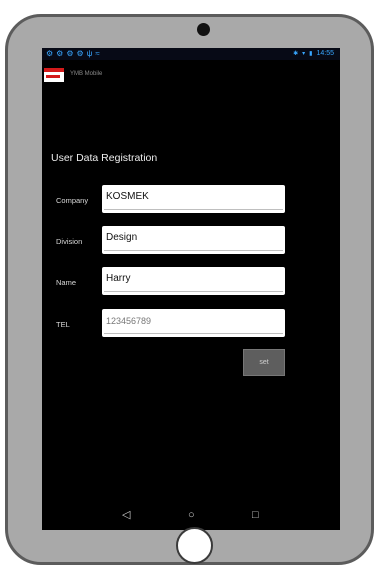 The width and height of the screenshot is (381, 571). Describe the element at coordinates (97, 53) in the screenshot. I see `wifi-icon: ≈` at that location.